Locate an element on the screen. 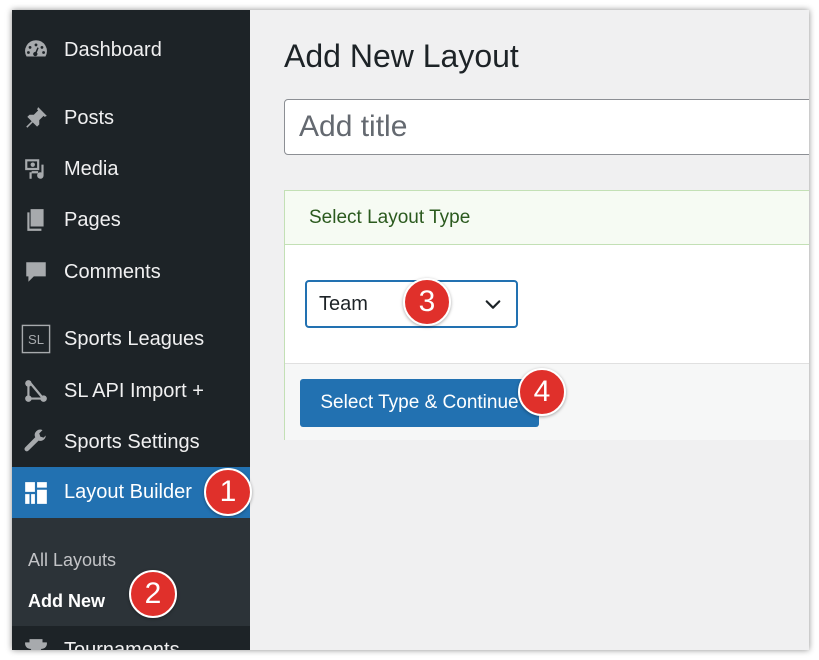 The height and width of the screenshot is (660, 819). submenu-item-all-layouts: All Layouts is located at coordinates (72, 560).